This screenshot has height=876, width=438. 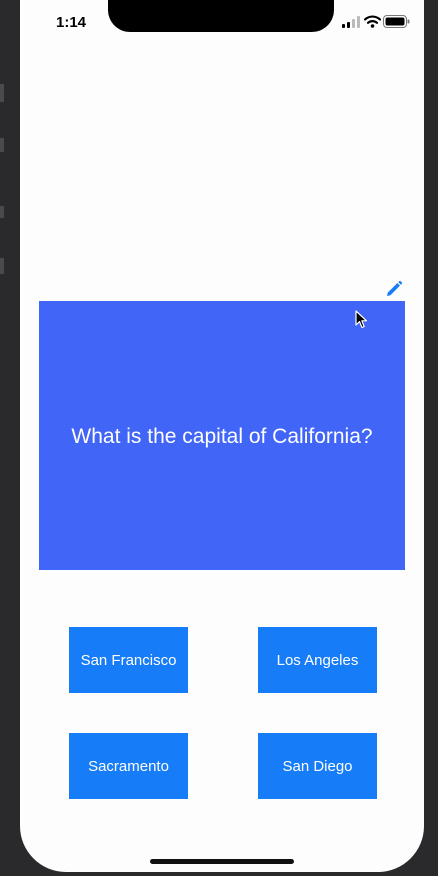 I want to click on edit-button, so click(x=394, y=289).